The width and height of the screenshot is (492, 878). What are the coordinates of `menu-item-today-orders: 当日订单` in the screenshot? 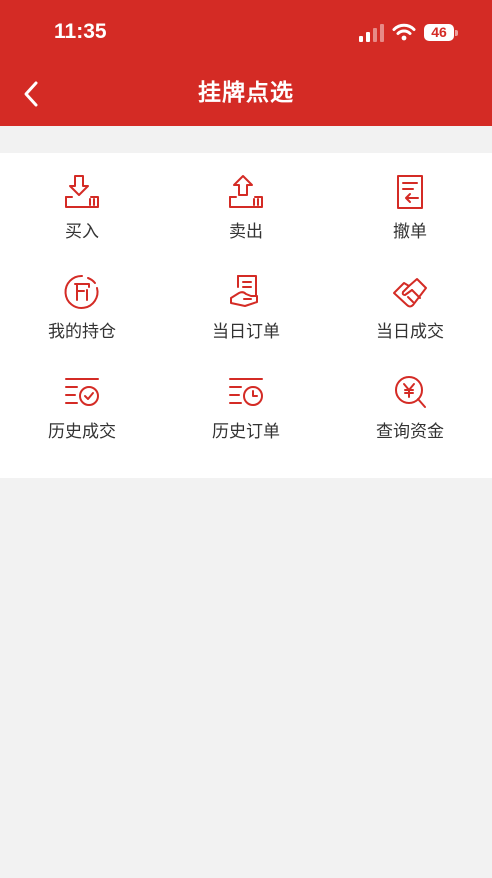 It's located at (246, 303).